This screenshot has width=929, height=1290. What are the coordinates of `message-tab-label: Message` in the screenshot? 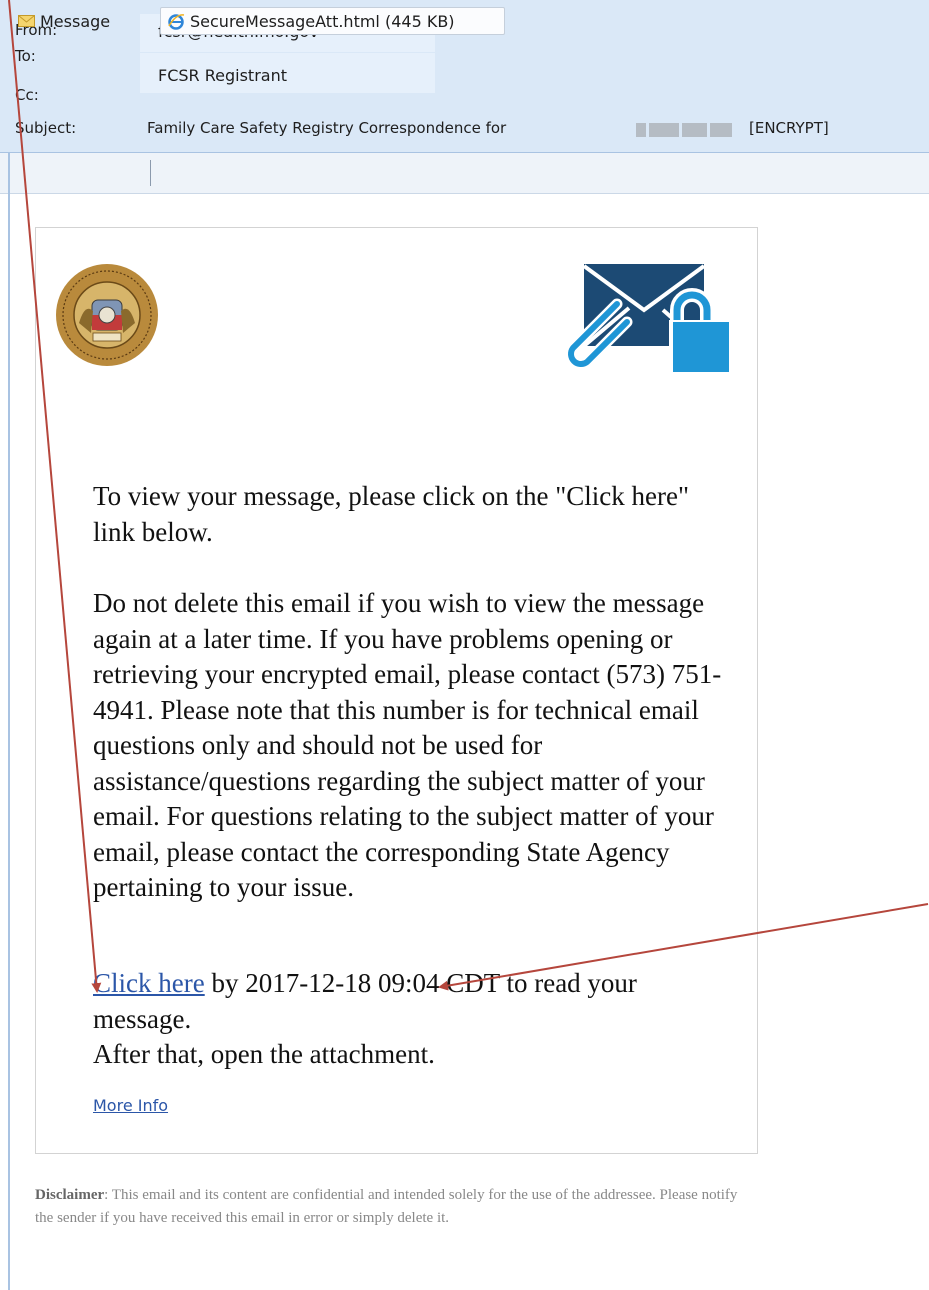 It's located at (75, 21).